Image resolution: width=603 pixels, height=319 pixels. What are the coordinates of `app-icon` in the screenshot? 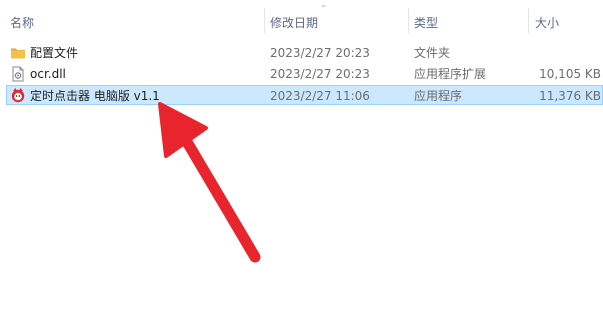 It's located at (18, 95).